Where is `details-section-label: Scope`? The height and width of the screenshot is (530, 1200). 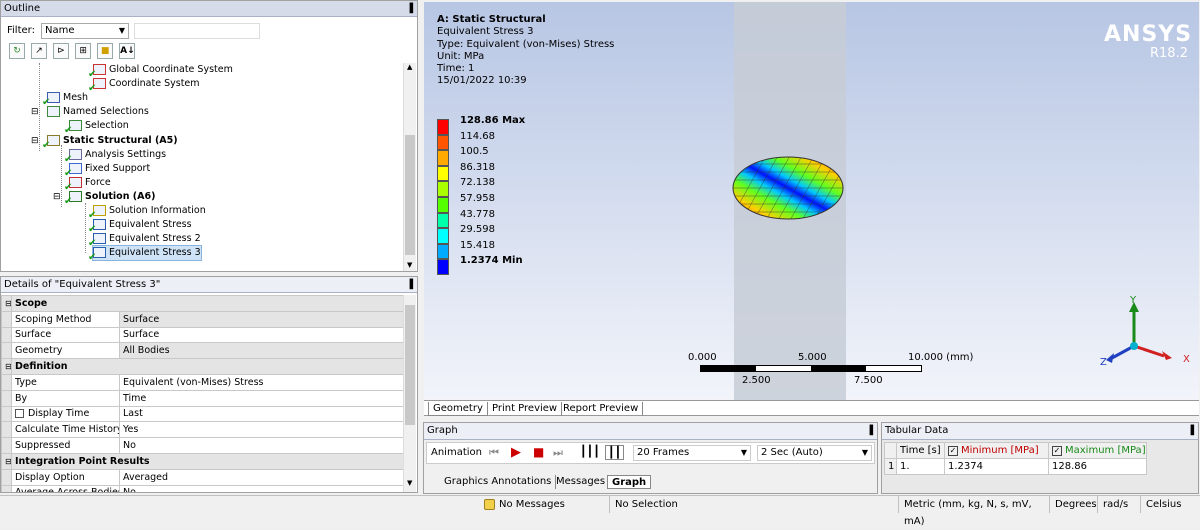 details-section-label: Scope is located at coordinates (207, 303).